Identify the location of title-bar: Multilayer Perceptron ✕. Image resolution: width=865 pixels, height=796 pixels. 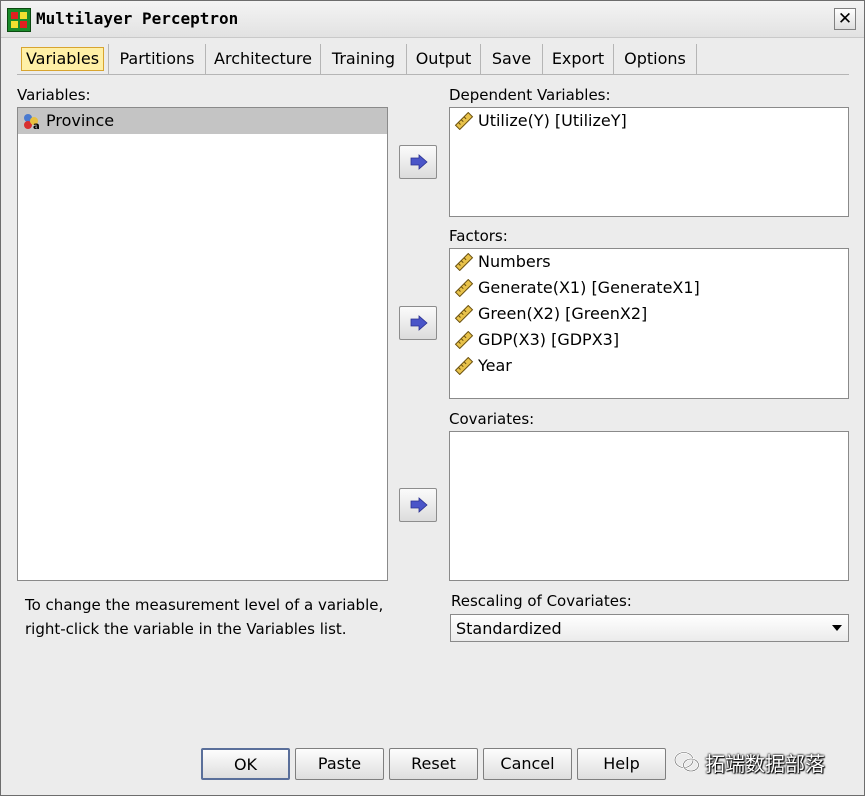
(432, 19).